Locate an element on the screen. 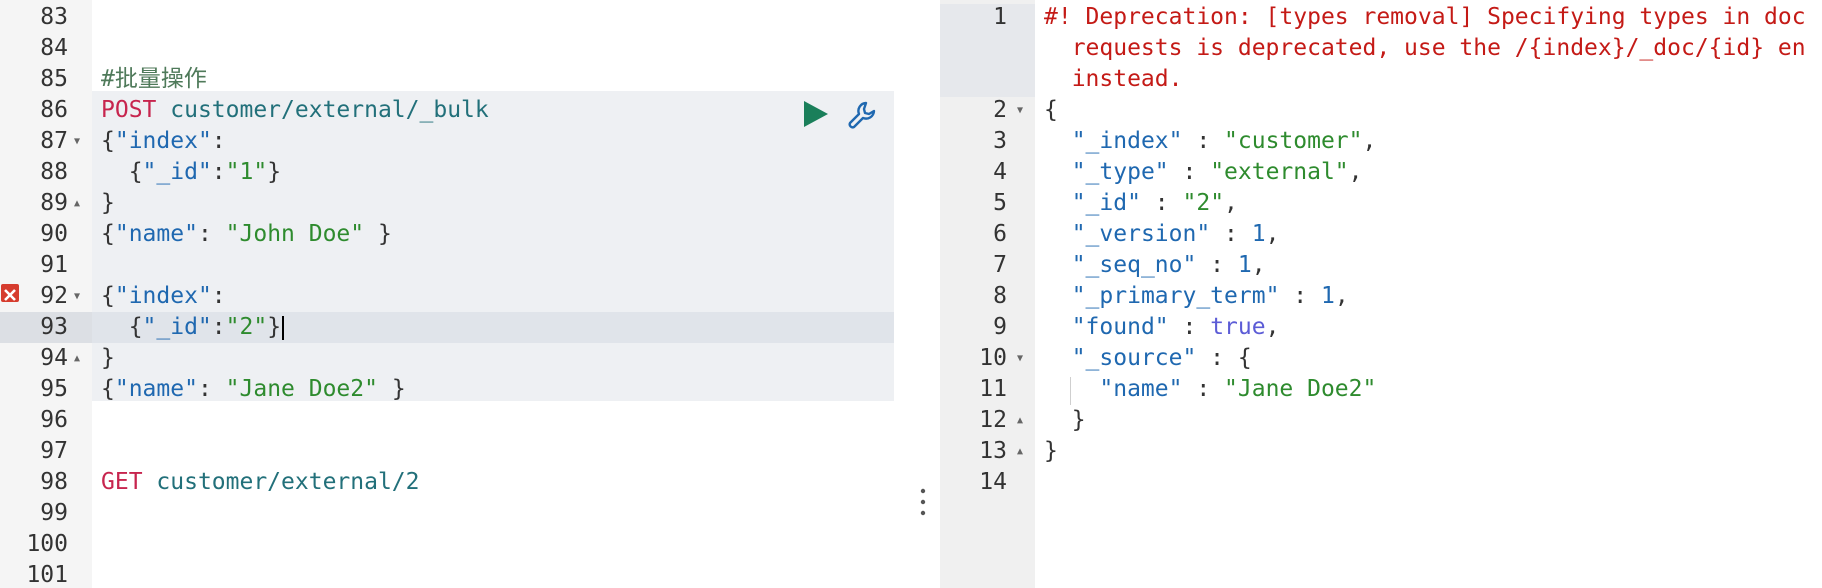  response_viewer-code-line: 5 "_id" : "2", is located at coordinates (1381, 203).